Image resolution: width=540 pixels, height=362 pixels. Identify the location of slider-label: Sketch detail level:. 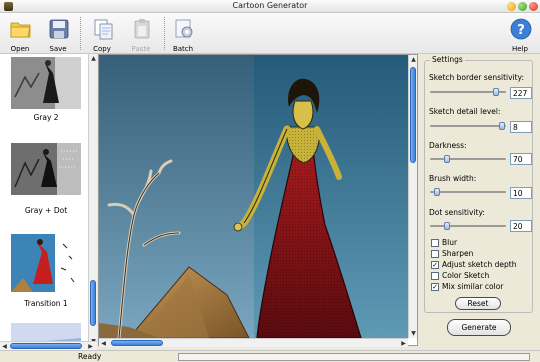
(465, 111).